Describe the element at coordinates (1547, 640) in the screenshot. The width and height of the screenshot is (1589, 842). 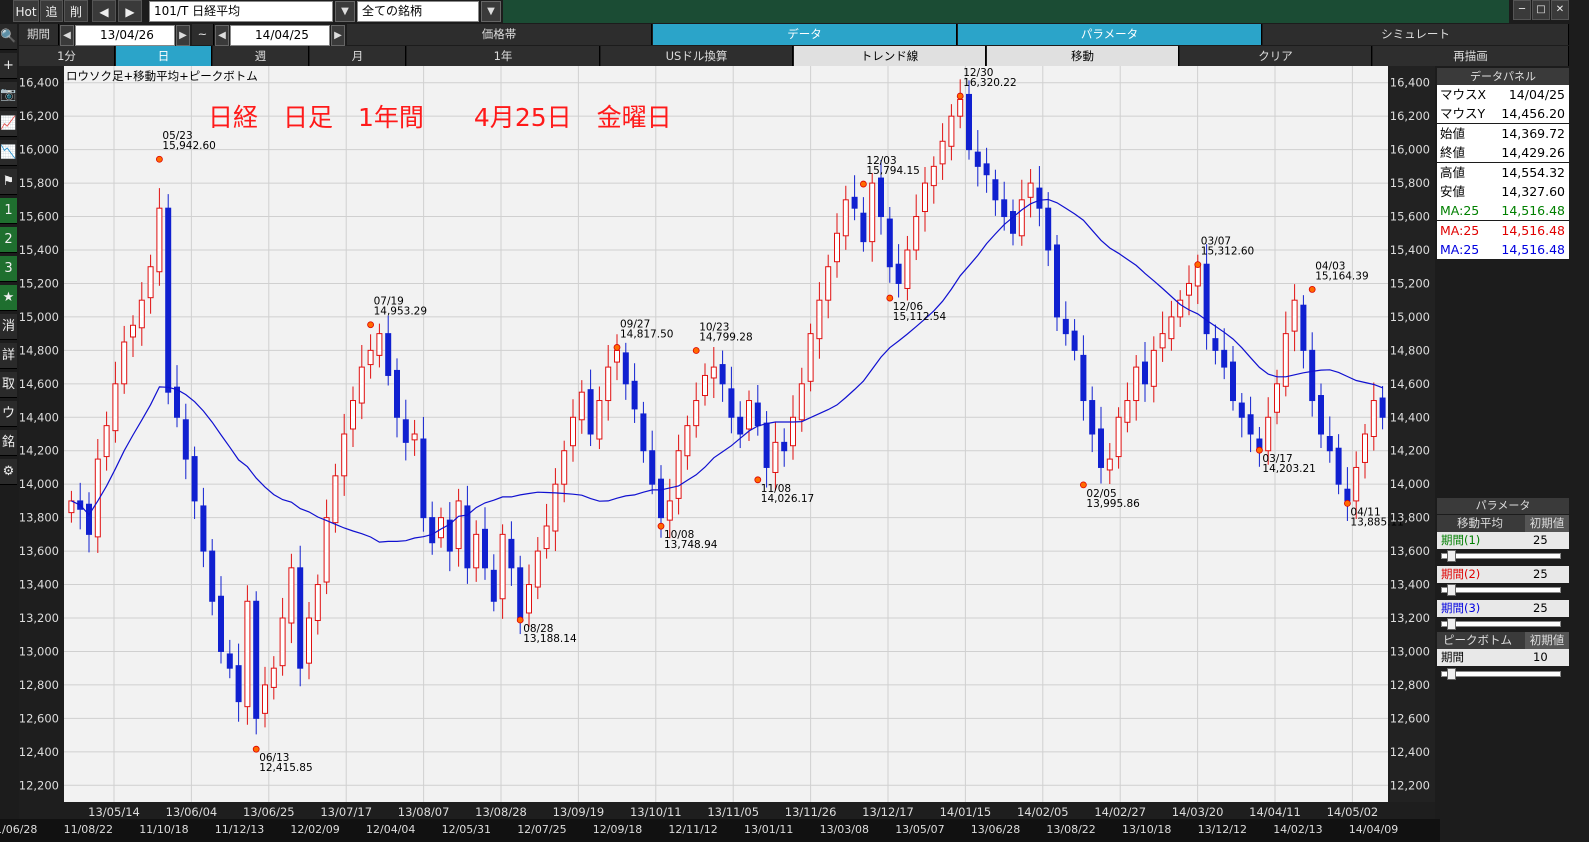
I see `peakbottom-init-button: 初期値` at that location.